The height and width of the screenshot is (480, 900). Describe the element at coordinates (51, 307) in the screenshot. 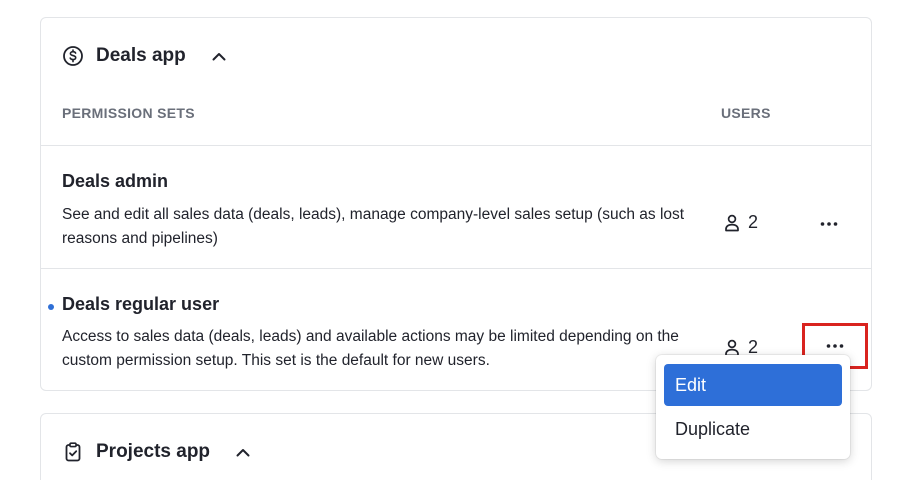

I see `default-indicator-dot` at that location.